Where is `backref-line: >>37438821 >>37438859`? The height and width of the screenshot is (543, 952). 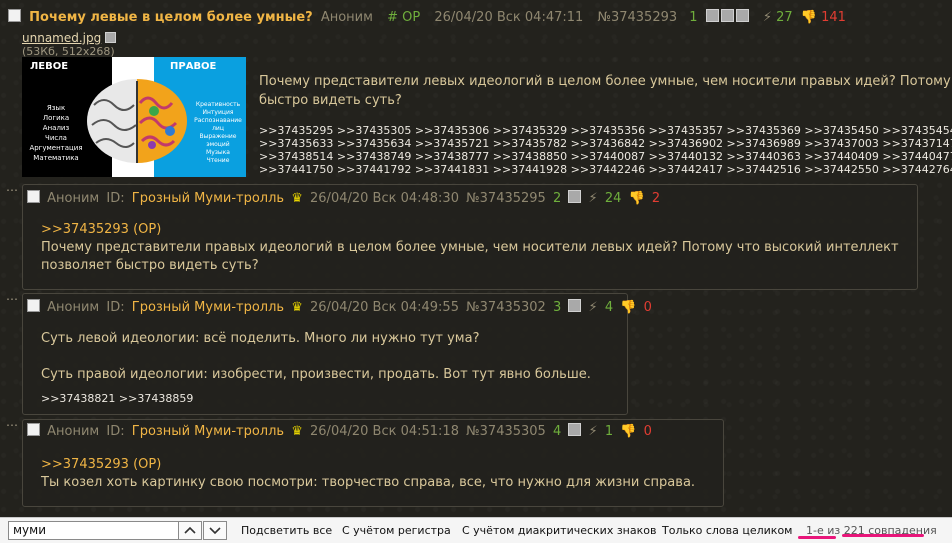 backref-line: >>37438821 >>37438859 is located at coordinates (316, 399).